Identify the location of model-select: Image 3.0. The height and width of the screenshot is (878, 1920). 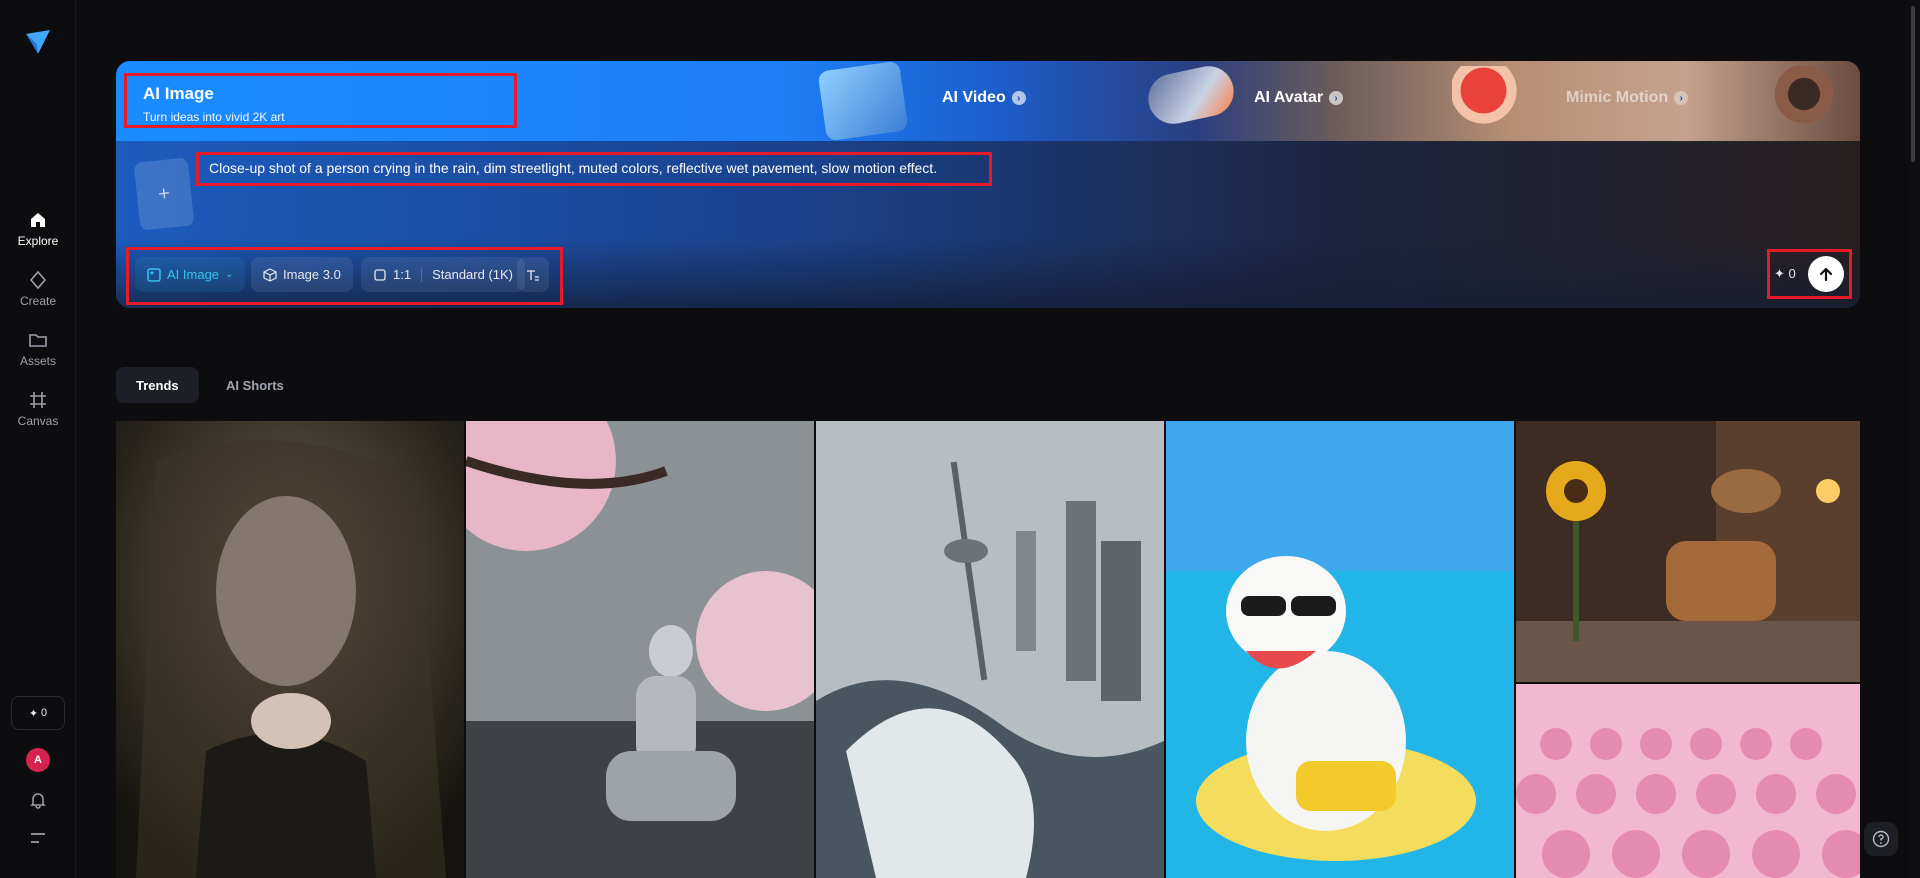
(302, 274).